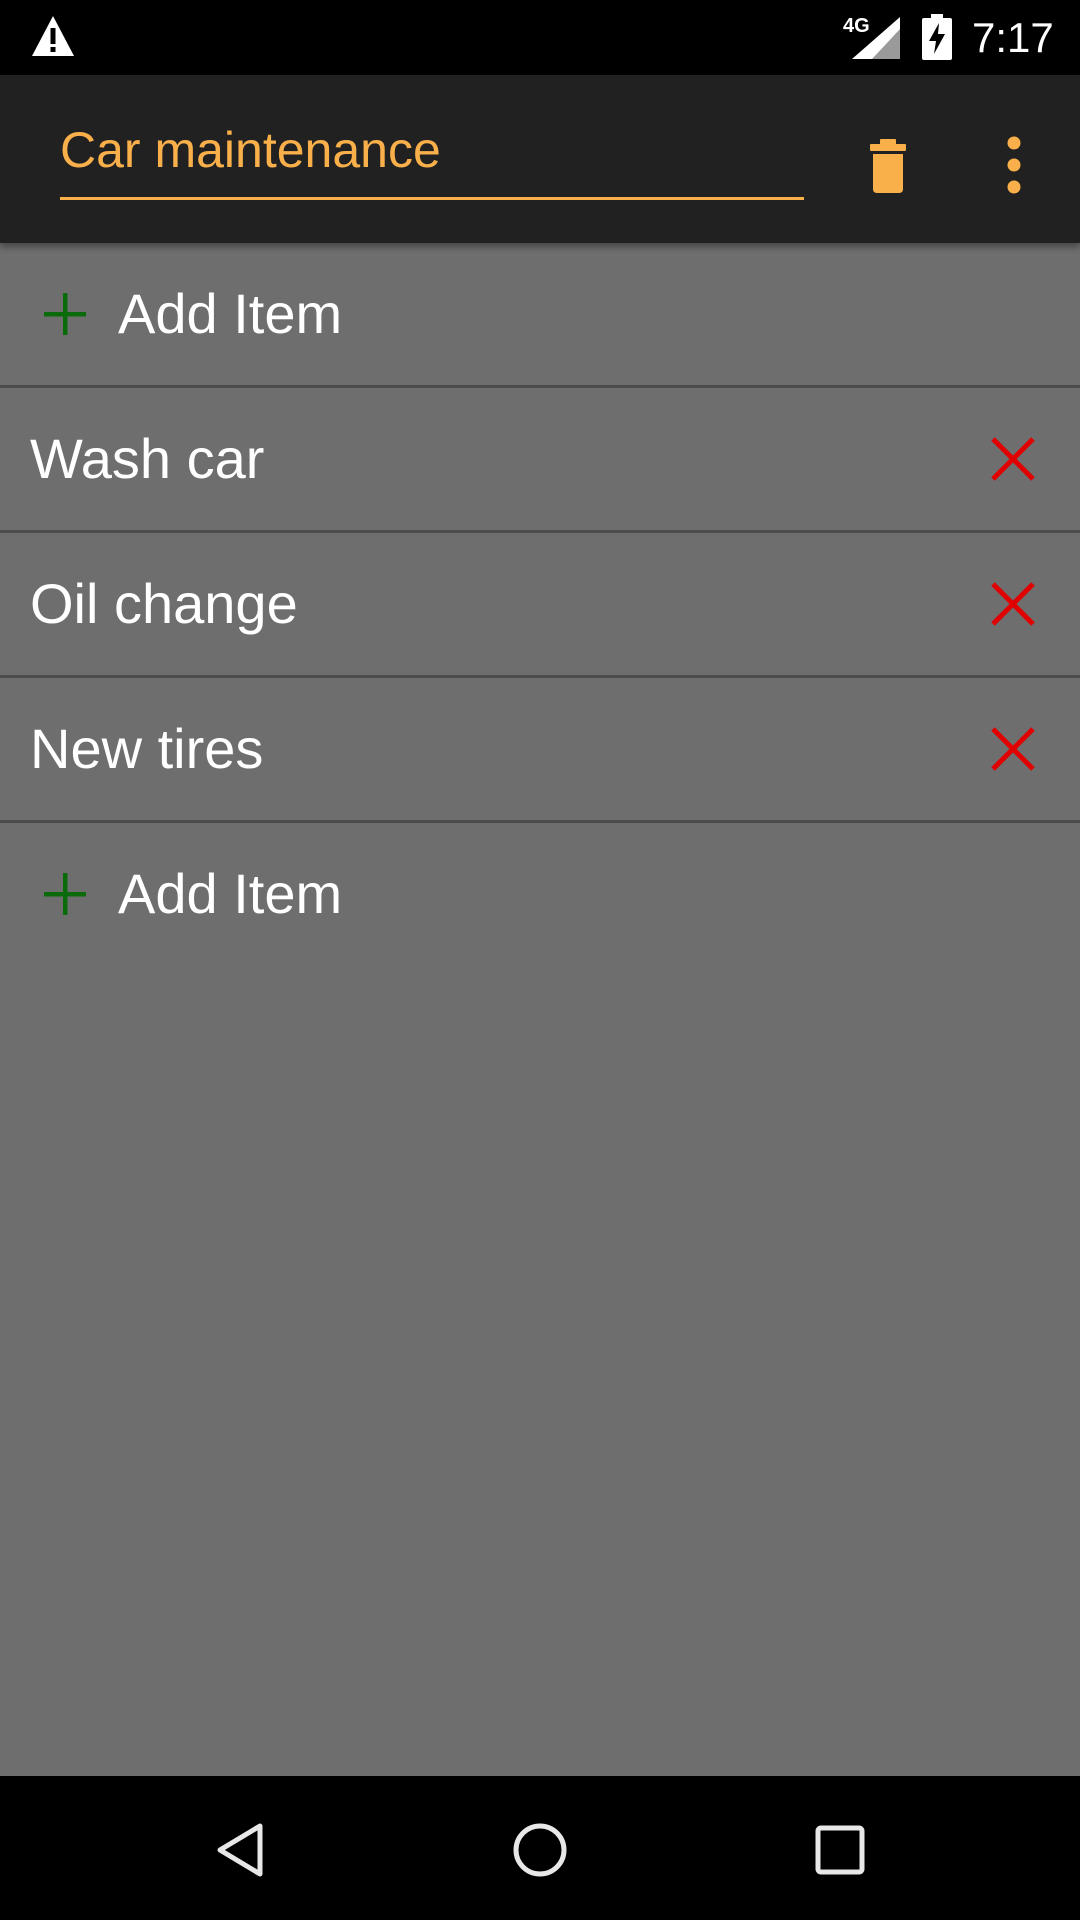  What do you see at coordinates (540, 750) in the screenshot?
I see `list-item: New tires` at bounding box center [540, 750].